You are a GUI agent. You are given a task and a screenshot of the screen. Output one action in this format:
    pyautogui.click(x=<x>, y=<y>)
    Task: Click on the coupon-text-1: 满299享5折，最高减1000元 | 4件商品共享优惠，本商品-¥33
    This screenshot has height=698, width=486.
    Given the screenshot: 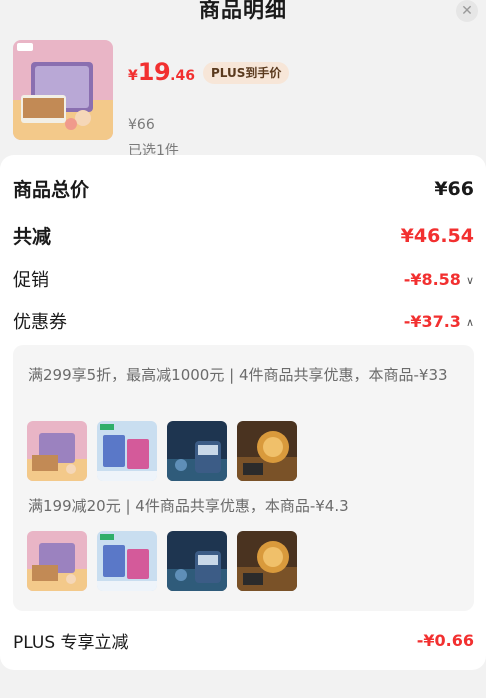 What is the action you would take?
    pyautogui.click(x=238, y=375)
    